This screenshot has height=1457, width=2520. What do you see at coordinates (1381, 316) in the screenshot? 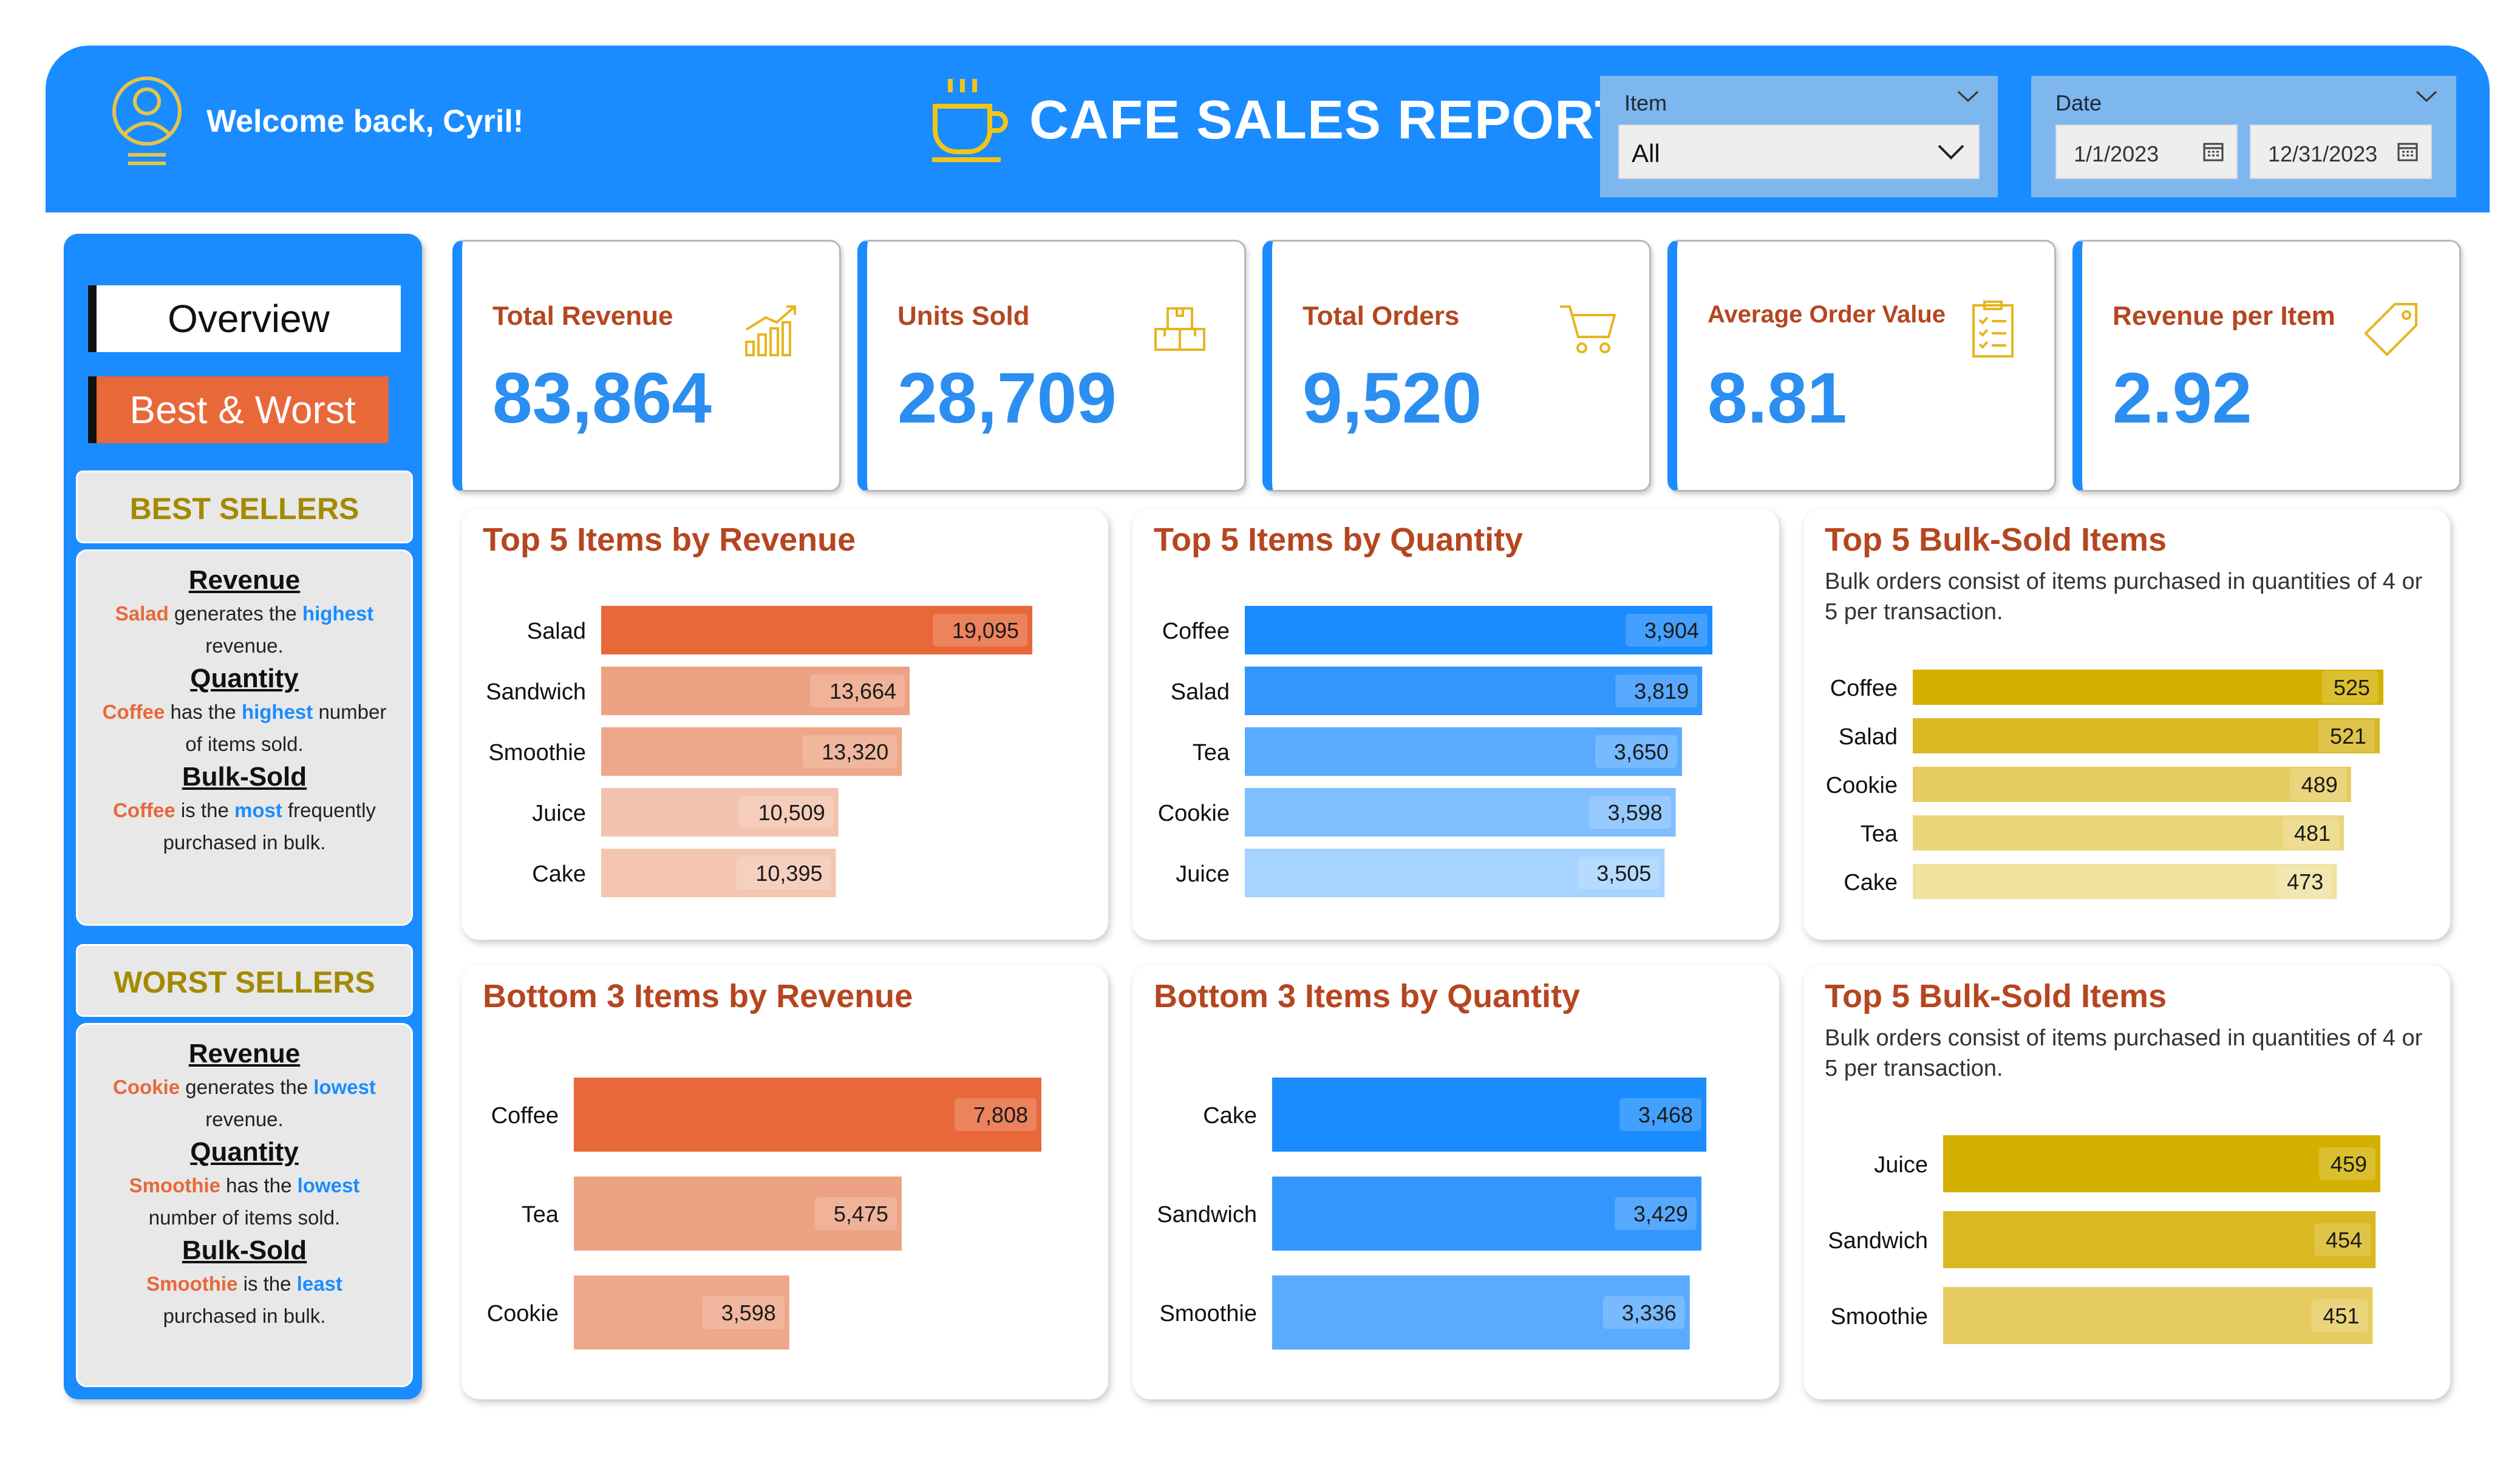
I see `kpi-label: Total Orders` at bounding box center [1381, 316].